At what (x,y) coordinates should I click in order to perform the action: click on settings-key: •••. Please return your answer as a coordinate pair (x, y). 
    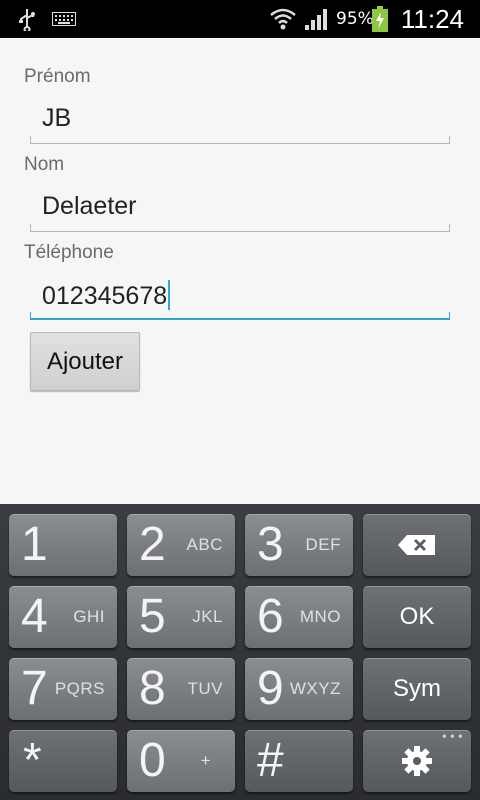
    Looking at the image, I should click on (417, 761).